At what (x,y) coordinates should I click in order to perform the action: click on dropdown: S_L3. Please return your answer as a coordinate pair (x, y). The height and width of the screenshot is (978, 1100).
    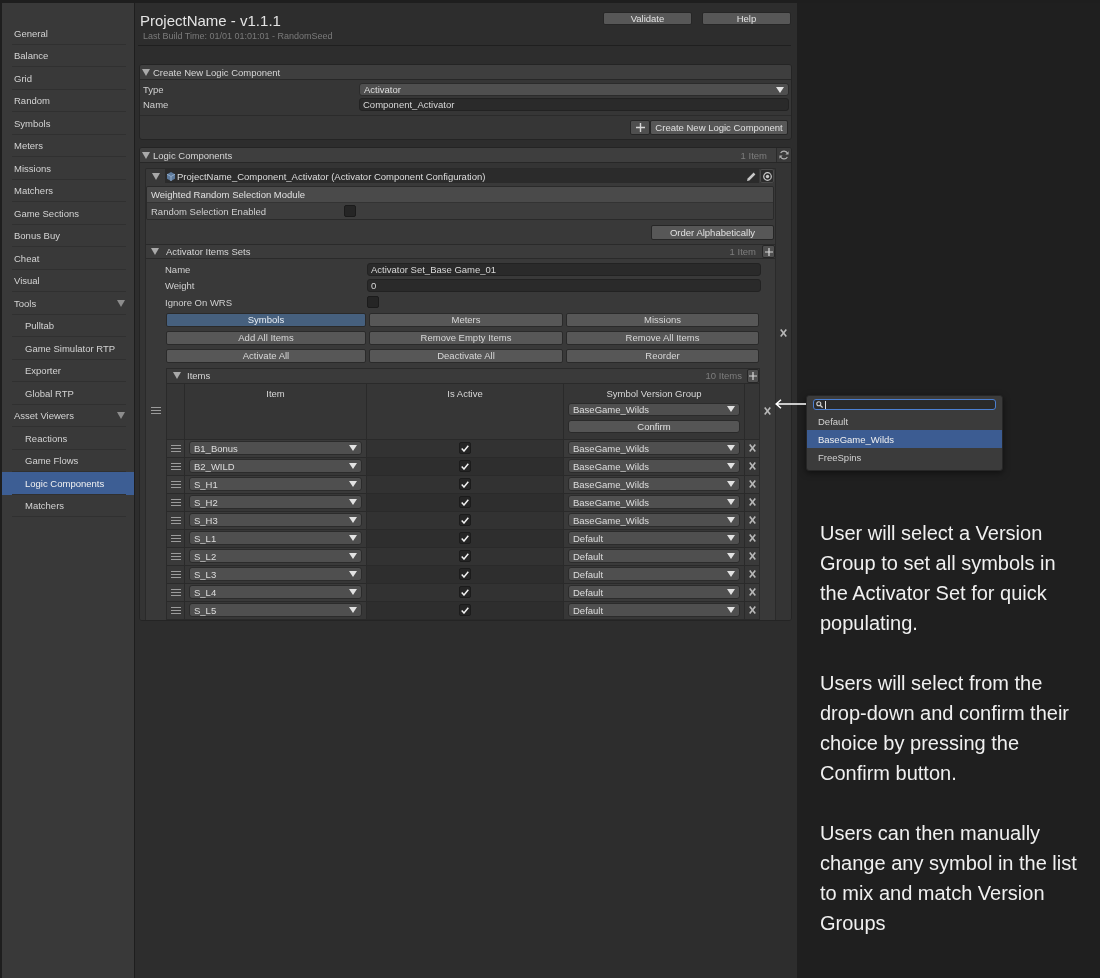
    Looking at the image, I should click on (275, 574).